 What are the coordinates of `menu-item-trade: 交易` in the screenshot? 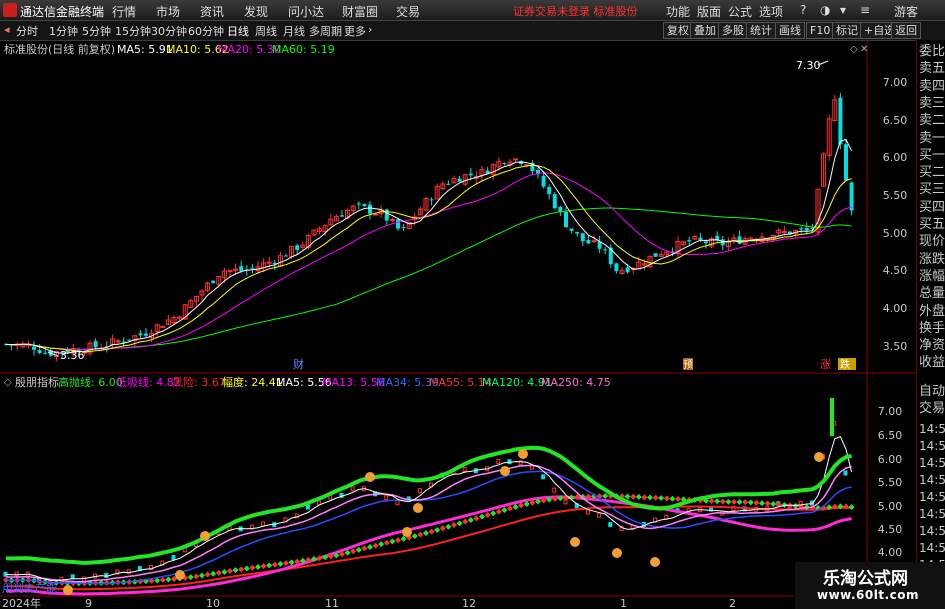 It's located at (408, 11).